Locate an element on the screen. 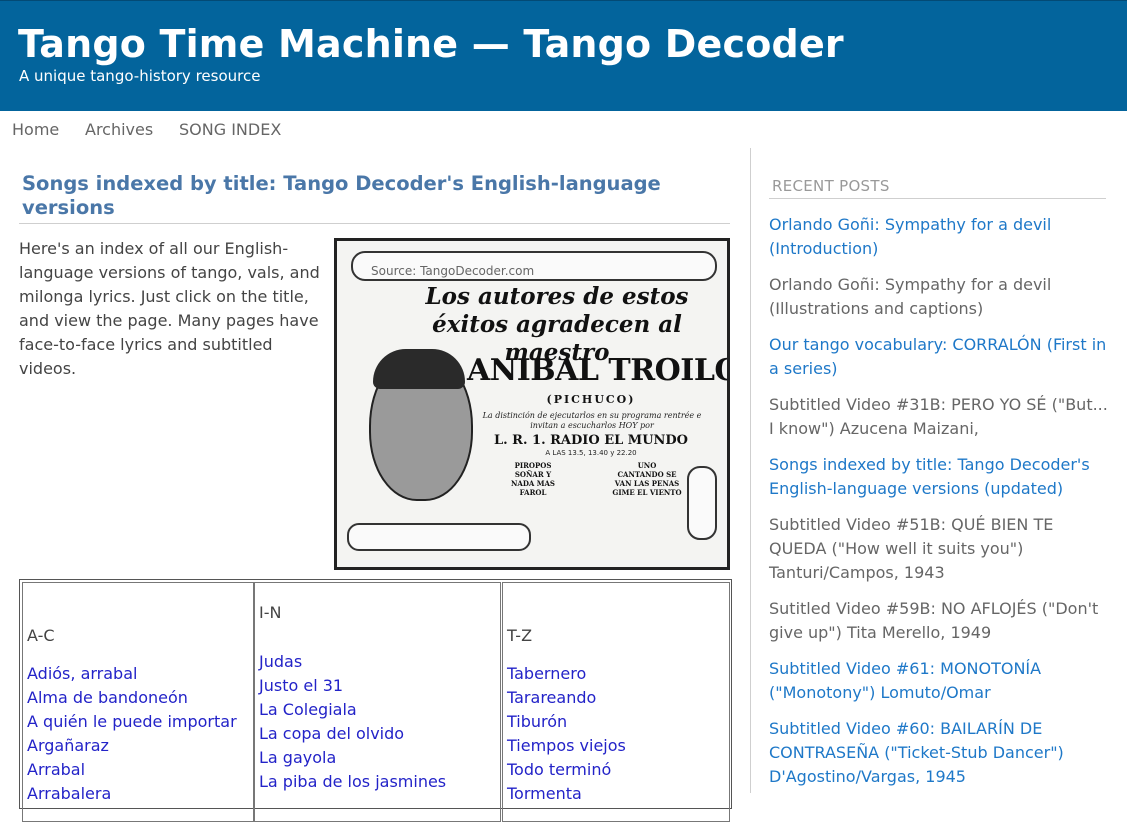 The image size is (1127, 822). promo-song: CANTANDO SE is located at coordinates (647, 474).